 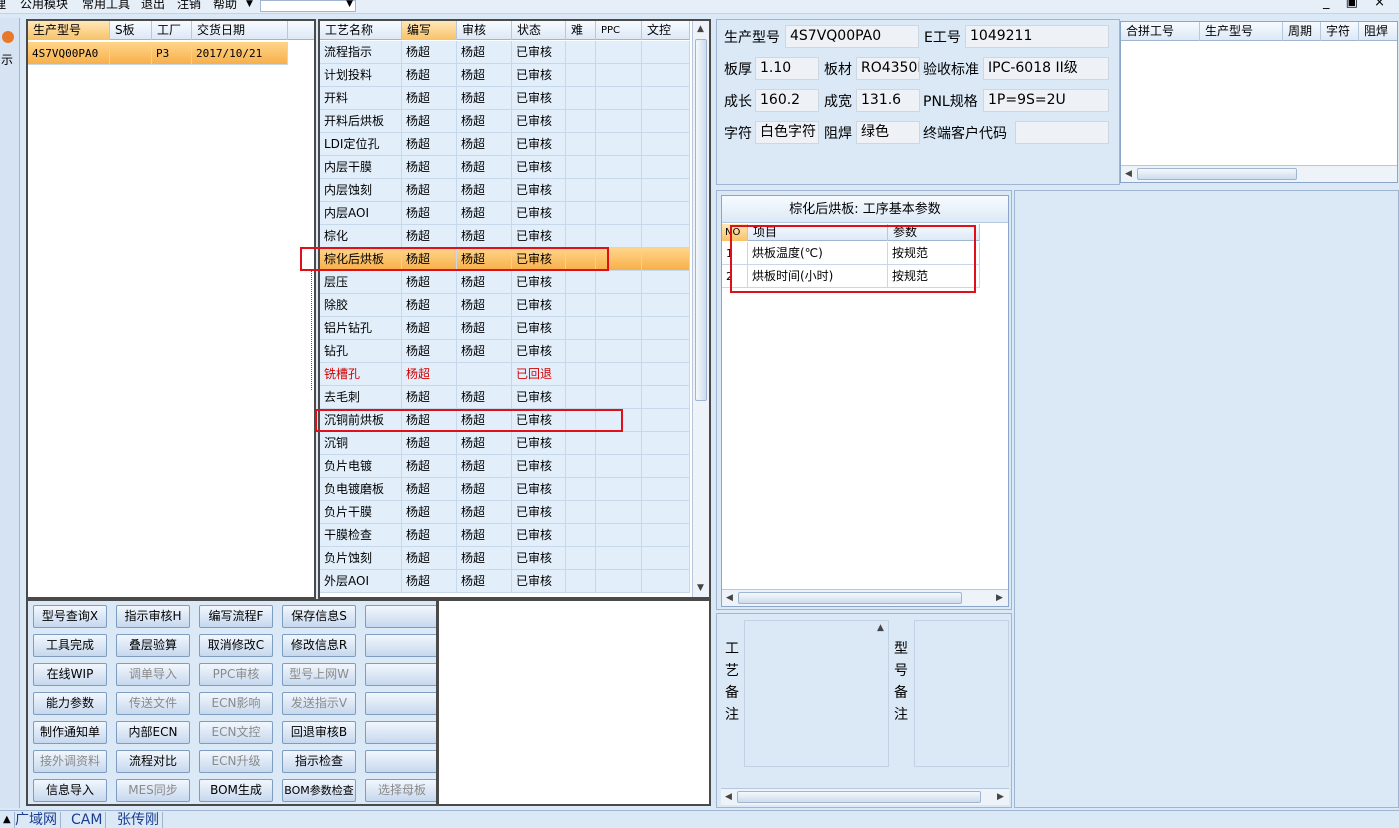 I want to click on menu-item-help: 帮助, so click(x=225, y=5).